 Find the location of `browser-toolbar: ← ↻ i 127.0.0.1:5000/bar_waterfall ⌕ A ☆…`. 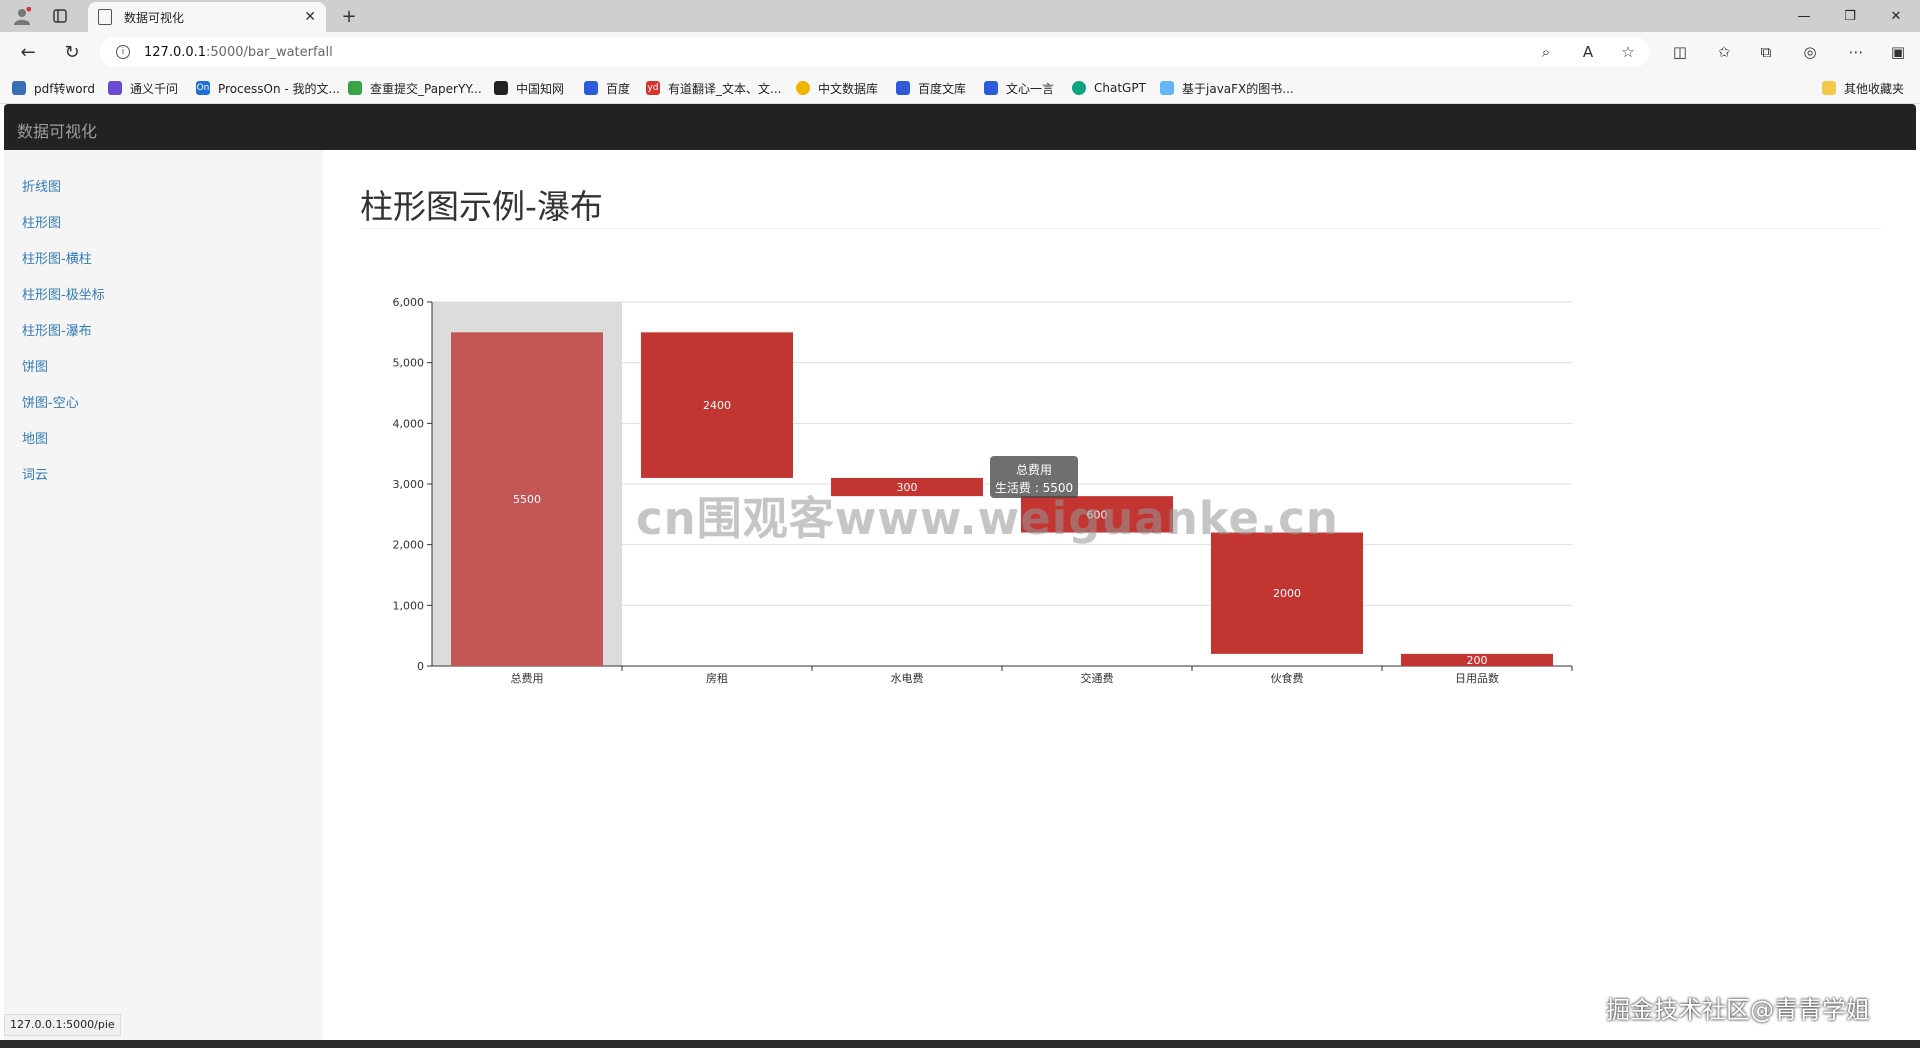

browser-toolbar: ← ↻ i 127.0.0.1:5000/bar_waterfall ⌕ A ☆… is located at coordinates (960, 52).